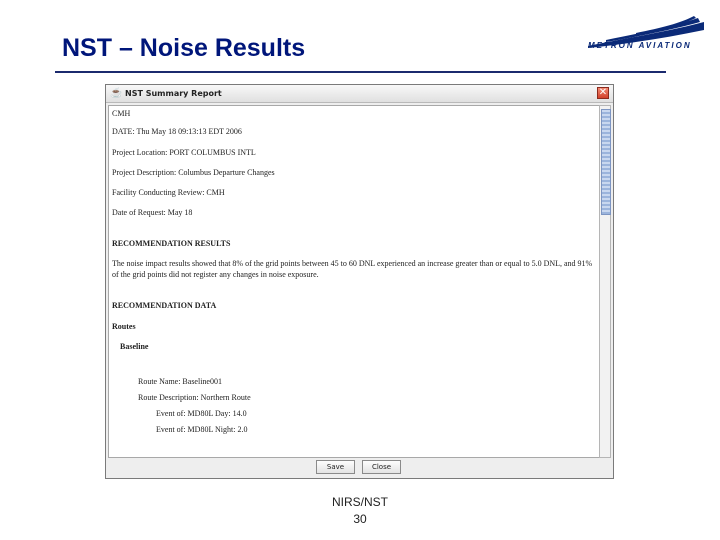 This screenshot has width=720, height=540. Describe the element at coordinates (381, 467) in the screenshot. I see `close-button: Close` at that location.